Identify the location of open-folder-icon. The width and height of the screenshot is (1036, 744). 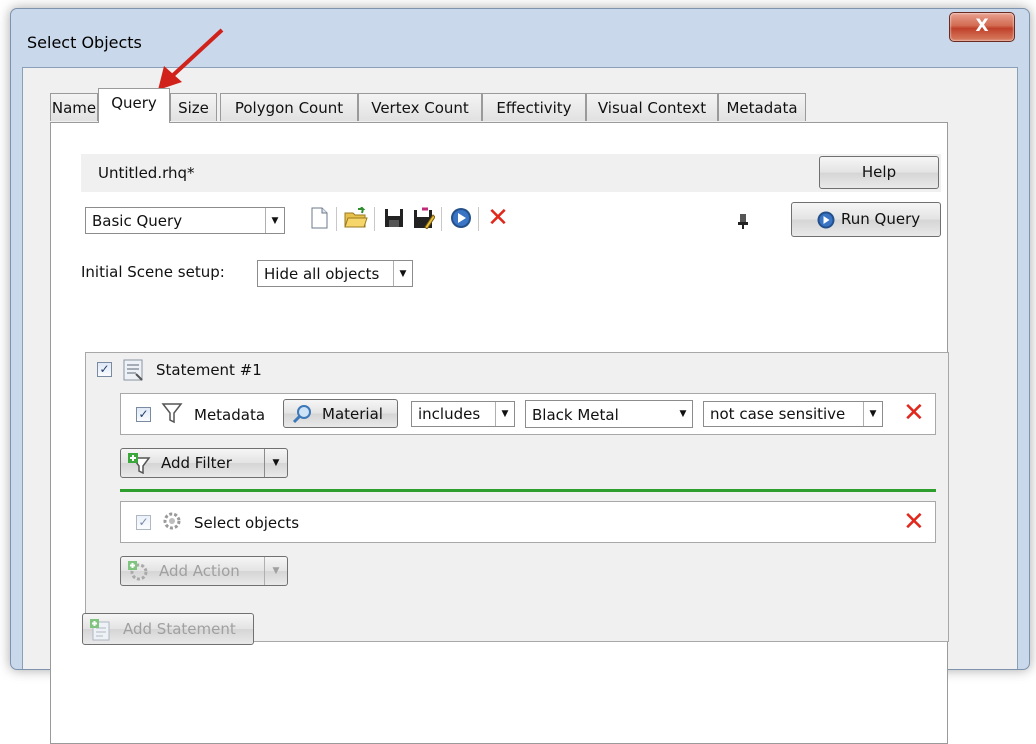
(356, 218).